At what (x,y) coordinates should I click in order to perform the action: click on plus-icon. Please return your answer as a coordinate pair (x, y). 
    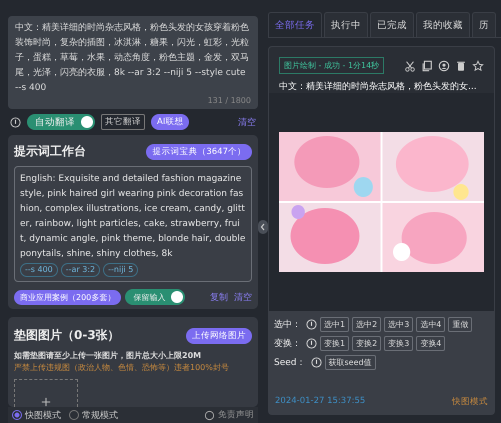
    Looking at the image, I should click on (46, 401).